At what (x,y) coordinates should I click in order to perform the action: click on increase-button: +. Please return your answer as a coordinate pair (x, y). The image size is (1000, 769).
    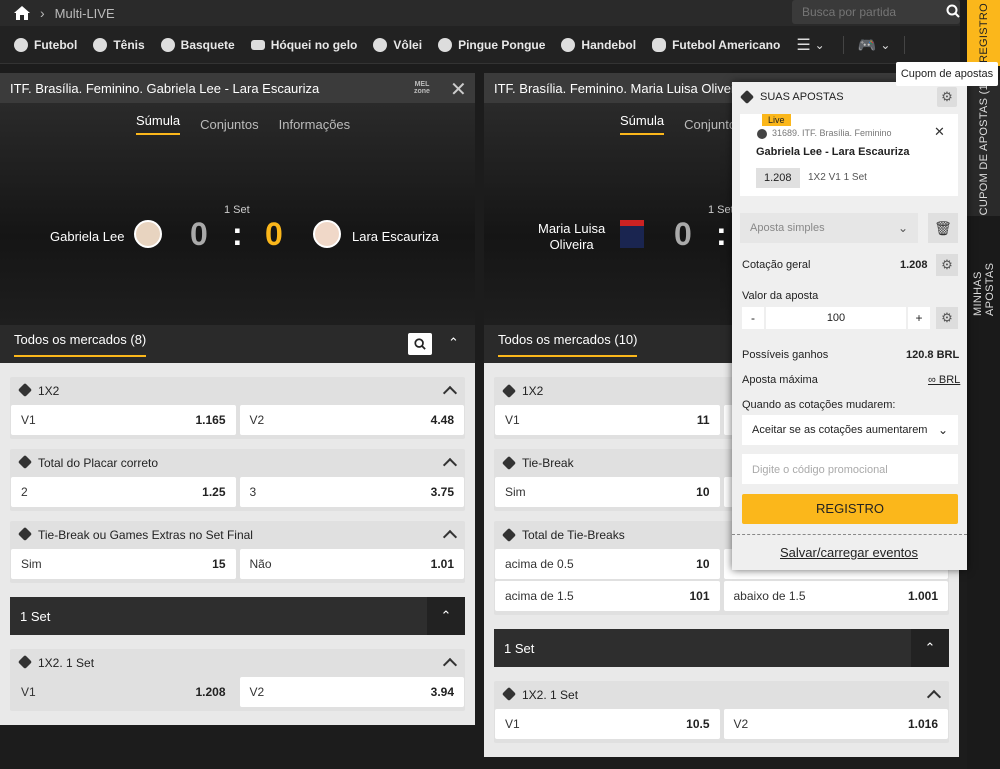
    Looking at the image, I should click on (919, 318).